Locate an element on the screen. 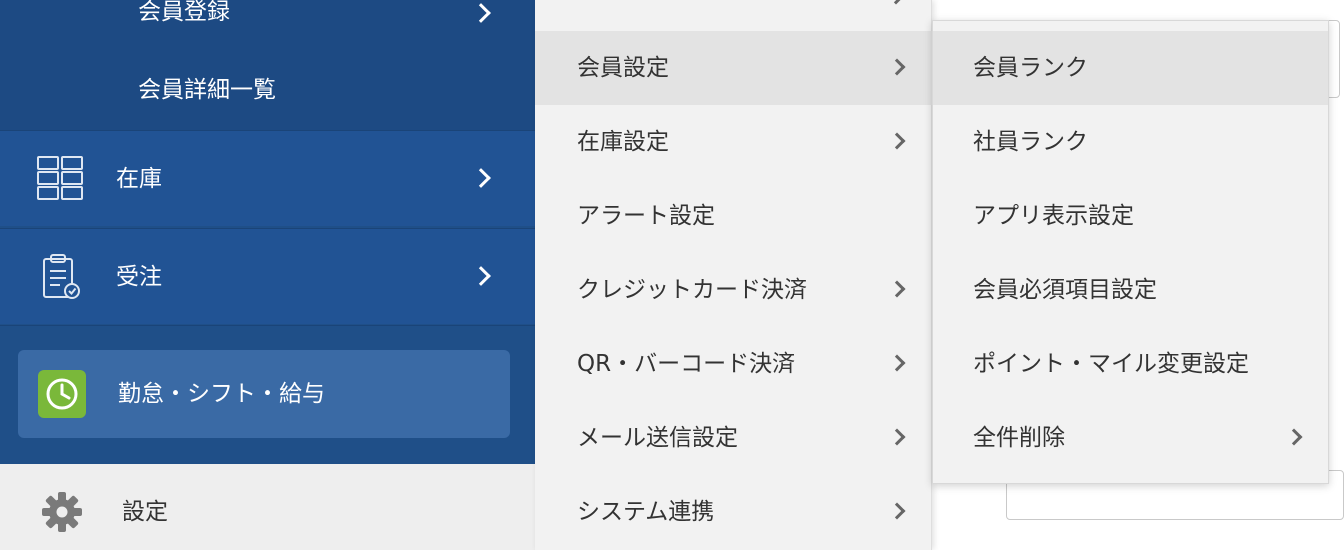 This screenshot has height=550, width=1344. menu-item-label: 在庫設定 is located at coordinates (623, 142).